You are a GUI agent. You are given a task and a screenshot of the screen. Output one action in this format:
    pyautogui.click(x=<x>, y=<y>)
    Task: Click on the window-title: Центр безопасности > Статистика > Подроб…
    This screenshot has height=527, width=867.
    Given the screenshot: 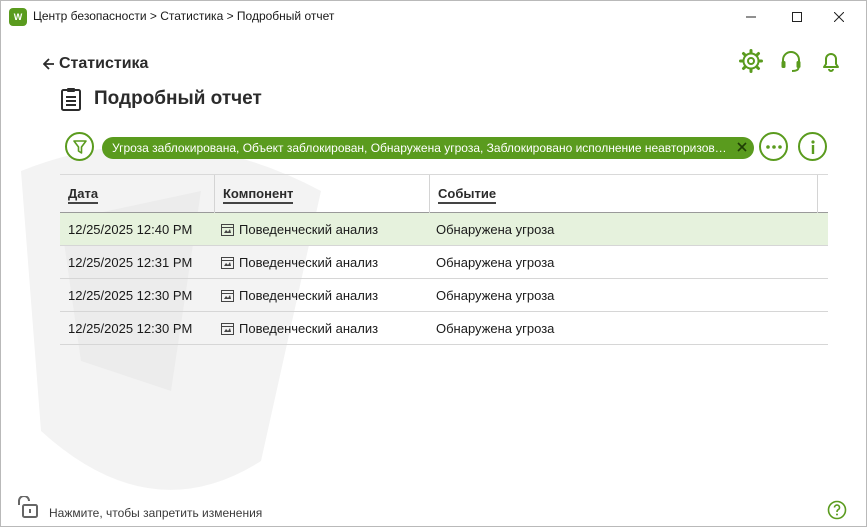 What is the action you would take?
    pyautogui.click(x=184, y=16)
    